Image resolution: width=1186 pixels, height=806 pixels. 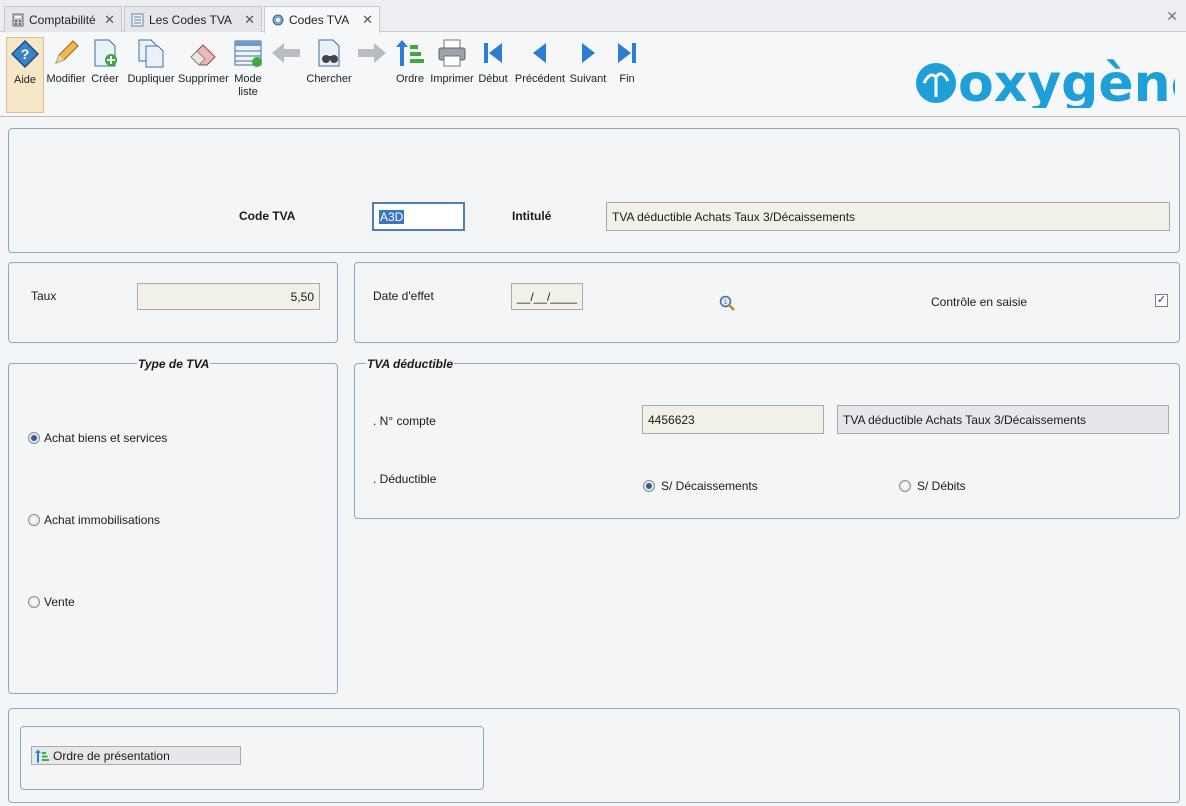 What do you see at coordinates (539, 53) in the screenshot?
I see `previous-icon` at bounding box center [539, 53].